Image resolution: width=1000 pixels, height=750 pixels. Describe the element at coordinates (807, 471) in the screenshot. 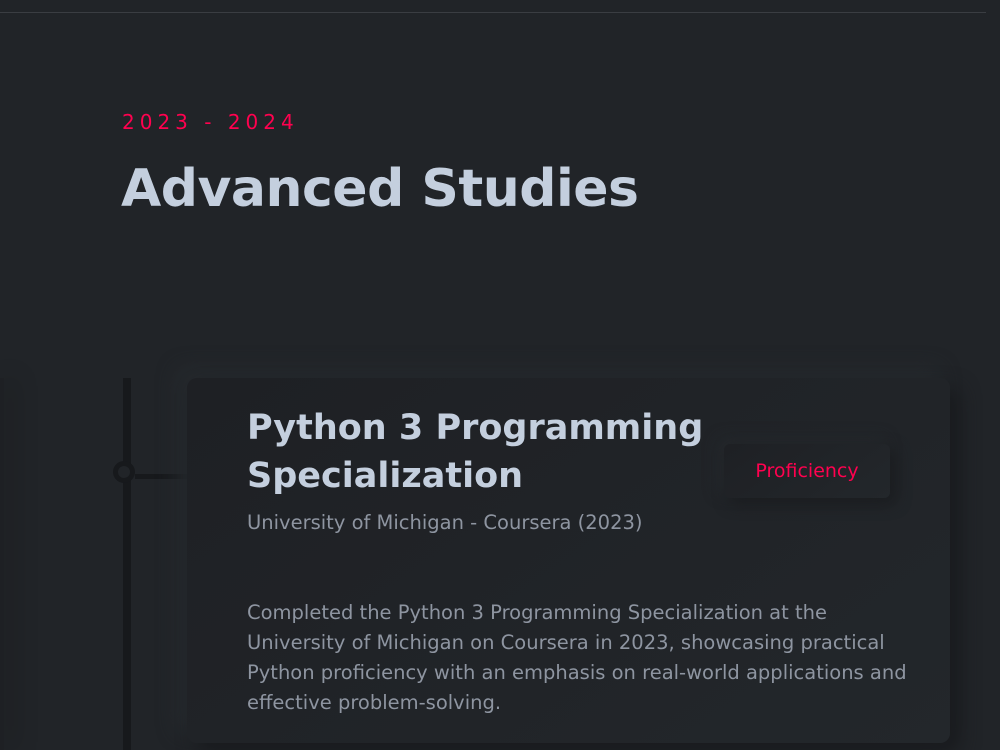

I see `proficiency-badge: Proficiency` at that location.